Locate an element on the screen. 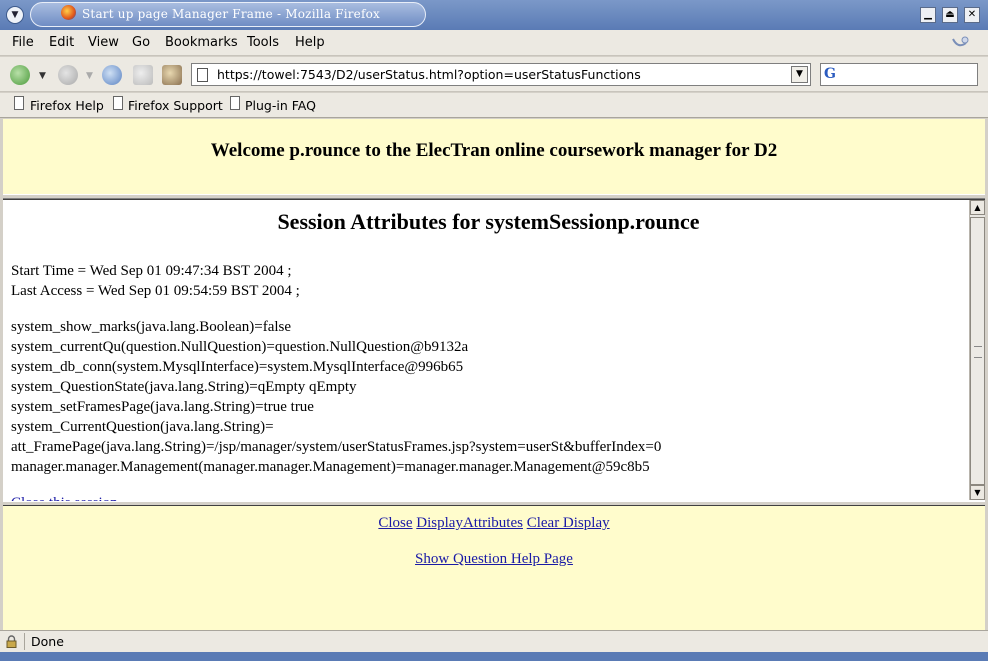 This screenshot has width=988, height=661. display-attributes-link: DisplayAttributes is located at coordinates (469, 523).